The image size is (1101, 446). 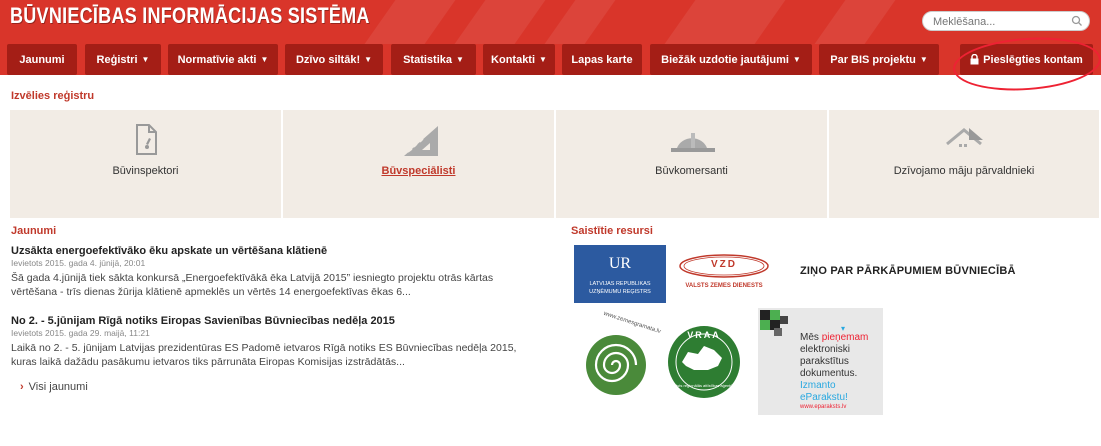 What do you see at coordinates (22, 387) in the screenshot?
I see `chevron-right-icon: ›` at bounding box center [22, 387].